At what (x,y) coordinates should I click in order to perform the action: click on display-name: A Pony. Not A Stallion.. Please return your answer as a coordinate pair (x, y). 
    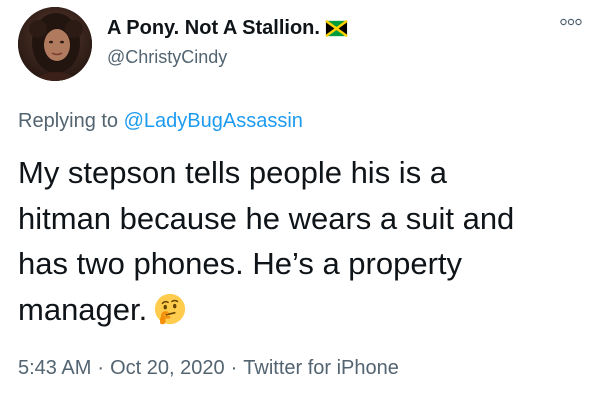
    Looking at the image, I should click on (213, 28).